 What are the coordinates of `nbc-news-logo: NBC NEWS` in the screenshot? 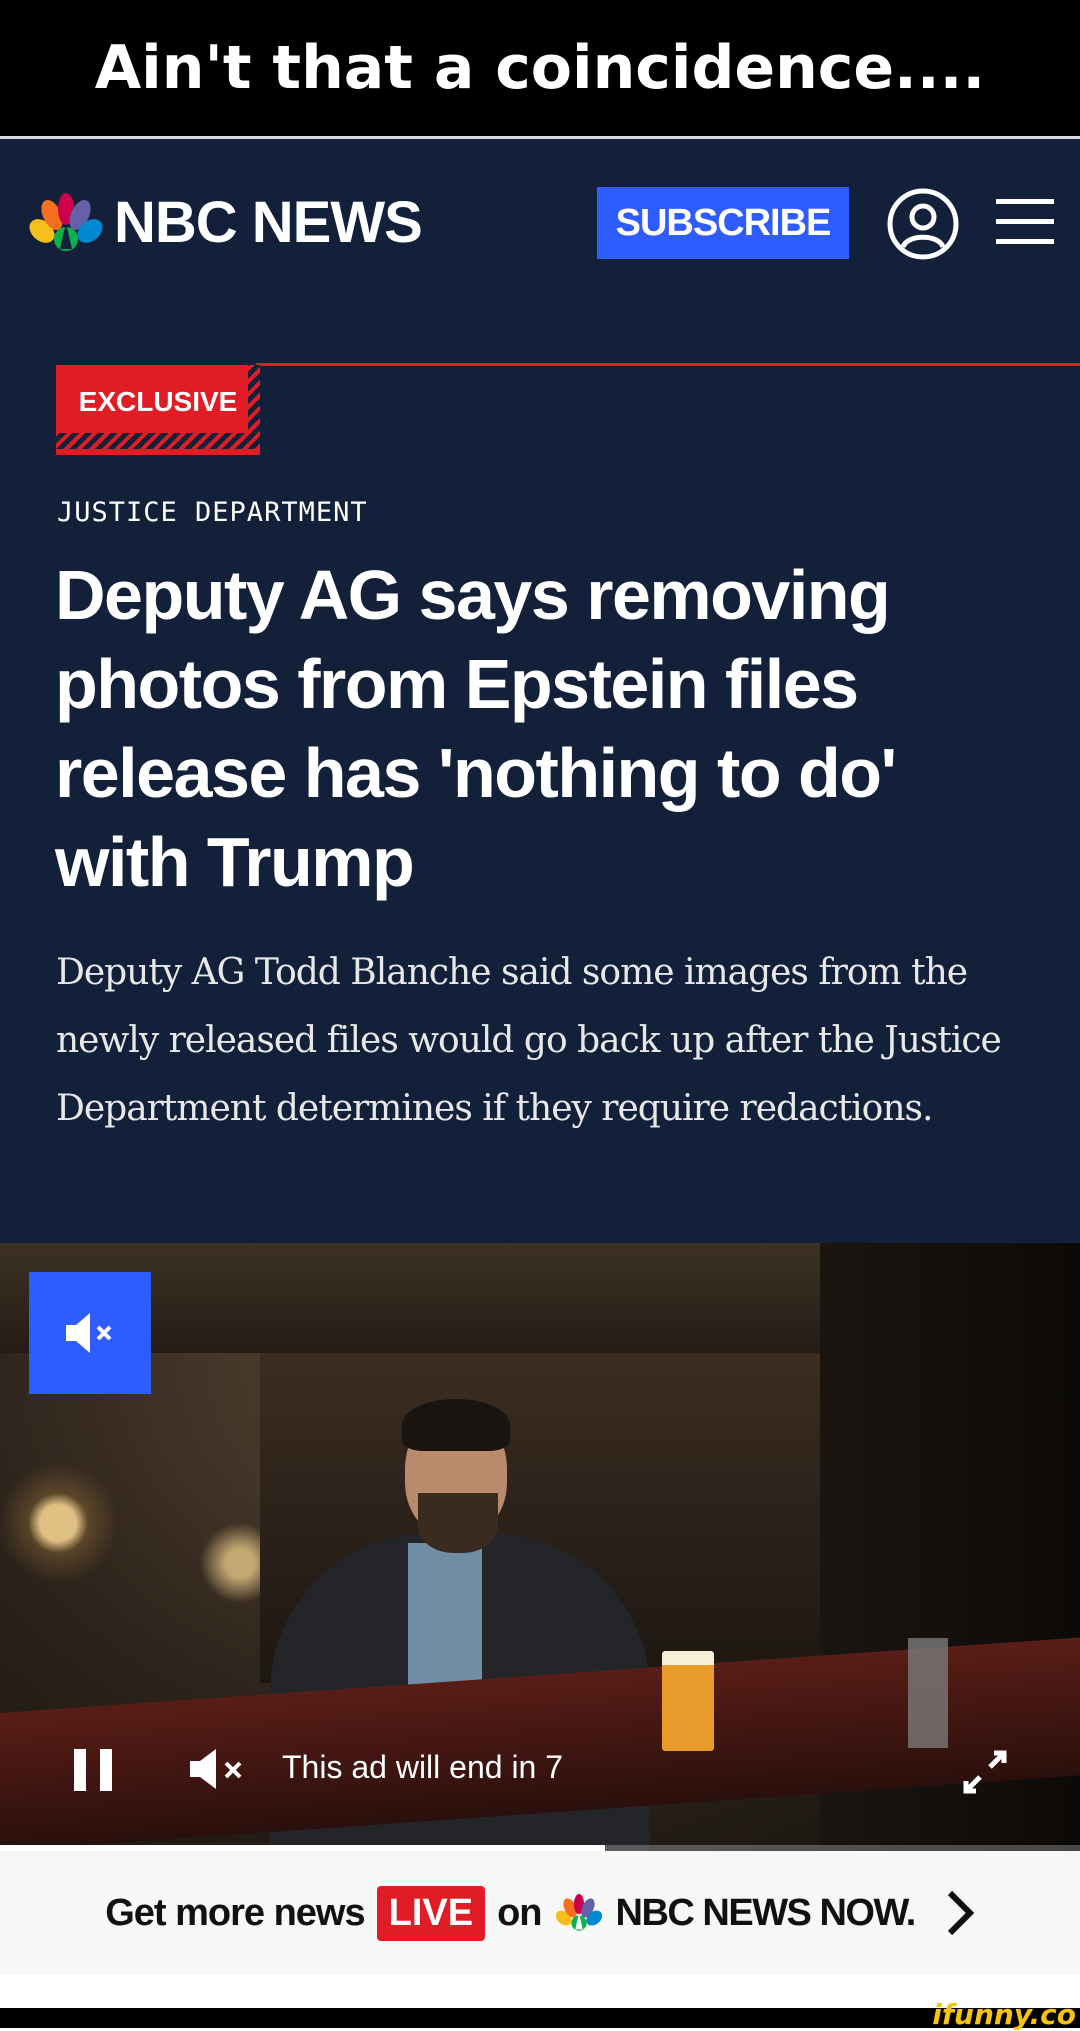 It's located at (225, 222).